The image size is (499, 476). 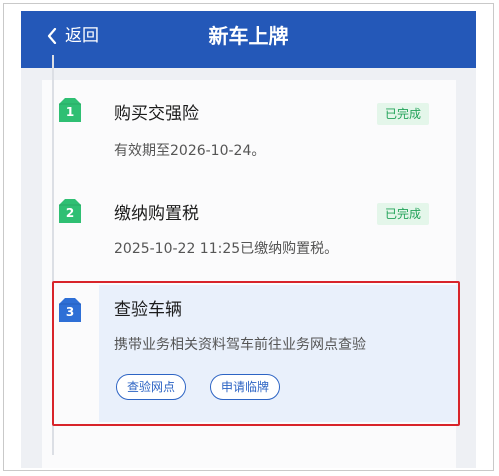 What do you see at coordinates (190, 151) in the screenshot?
I see `step-1-description: 有效期至2026-10-24。` at bounding box center [190, 151].